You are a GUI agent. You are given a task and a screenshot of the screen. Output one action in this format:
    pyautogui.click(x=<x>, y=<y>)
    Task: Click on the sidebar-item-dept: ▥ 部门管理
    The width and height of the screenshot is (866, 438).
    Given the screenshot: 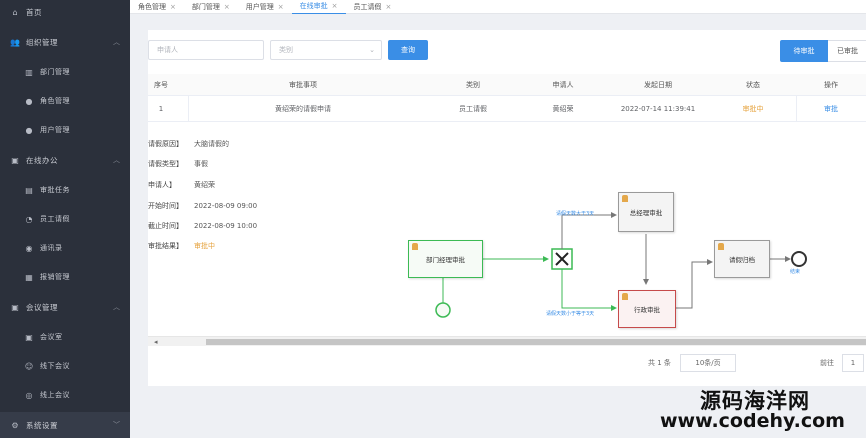 What is the action you would take?
    pyautogui.click(x=65, y=72)
    